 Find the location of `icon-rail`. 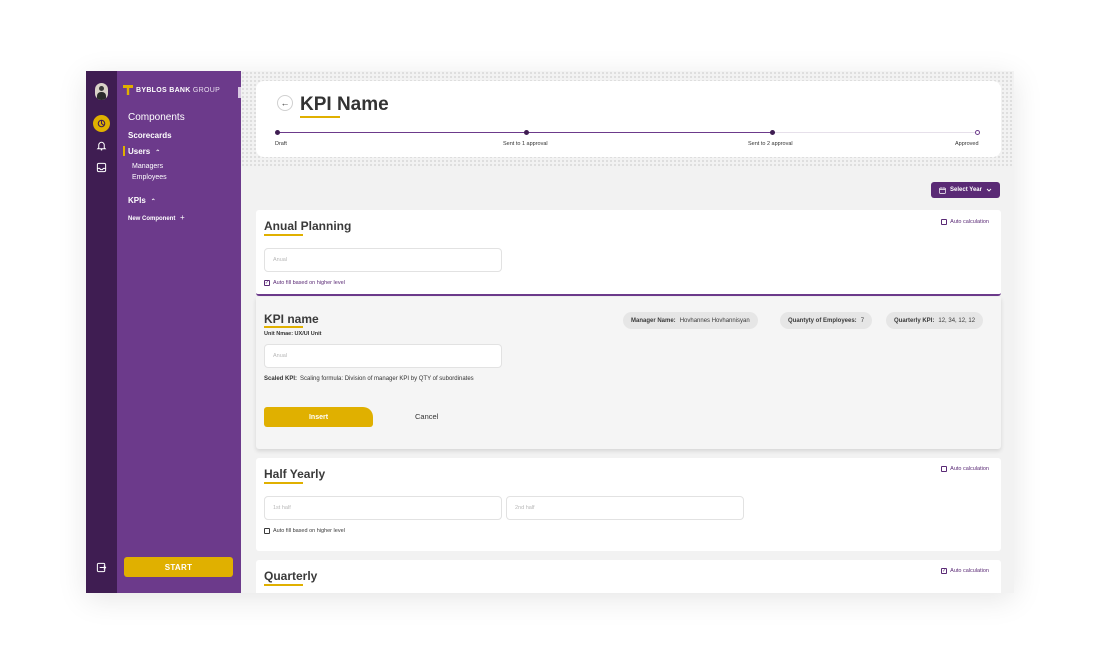

icon-rail is located at coordinates (101, 332).